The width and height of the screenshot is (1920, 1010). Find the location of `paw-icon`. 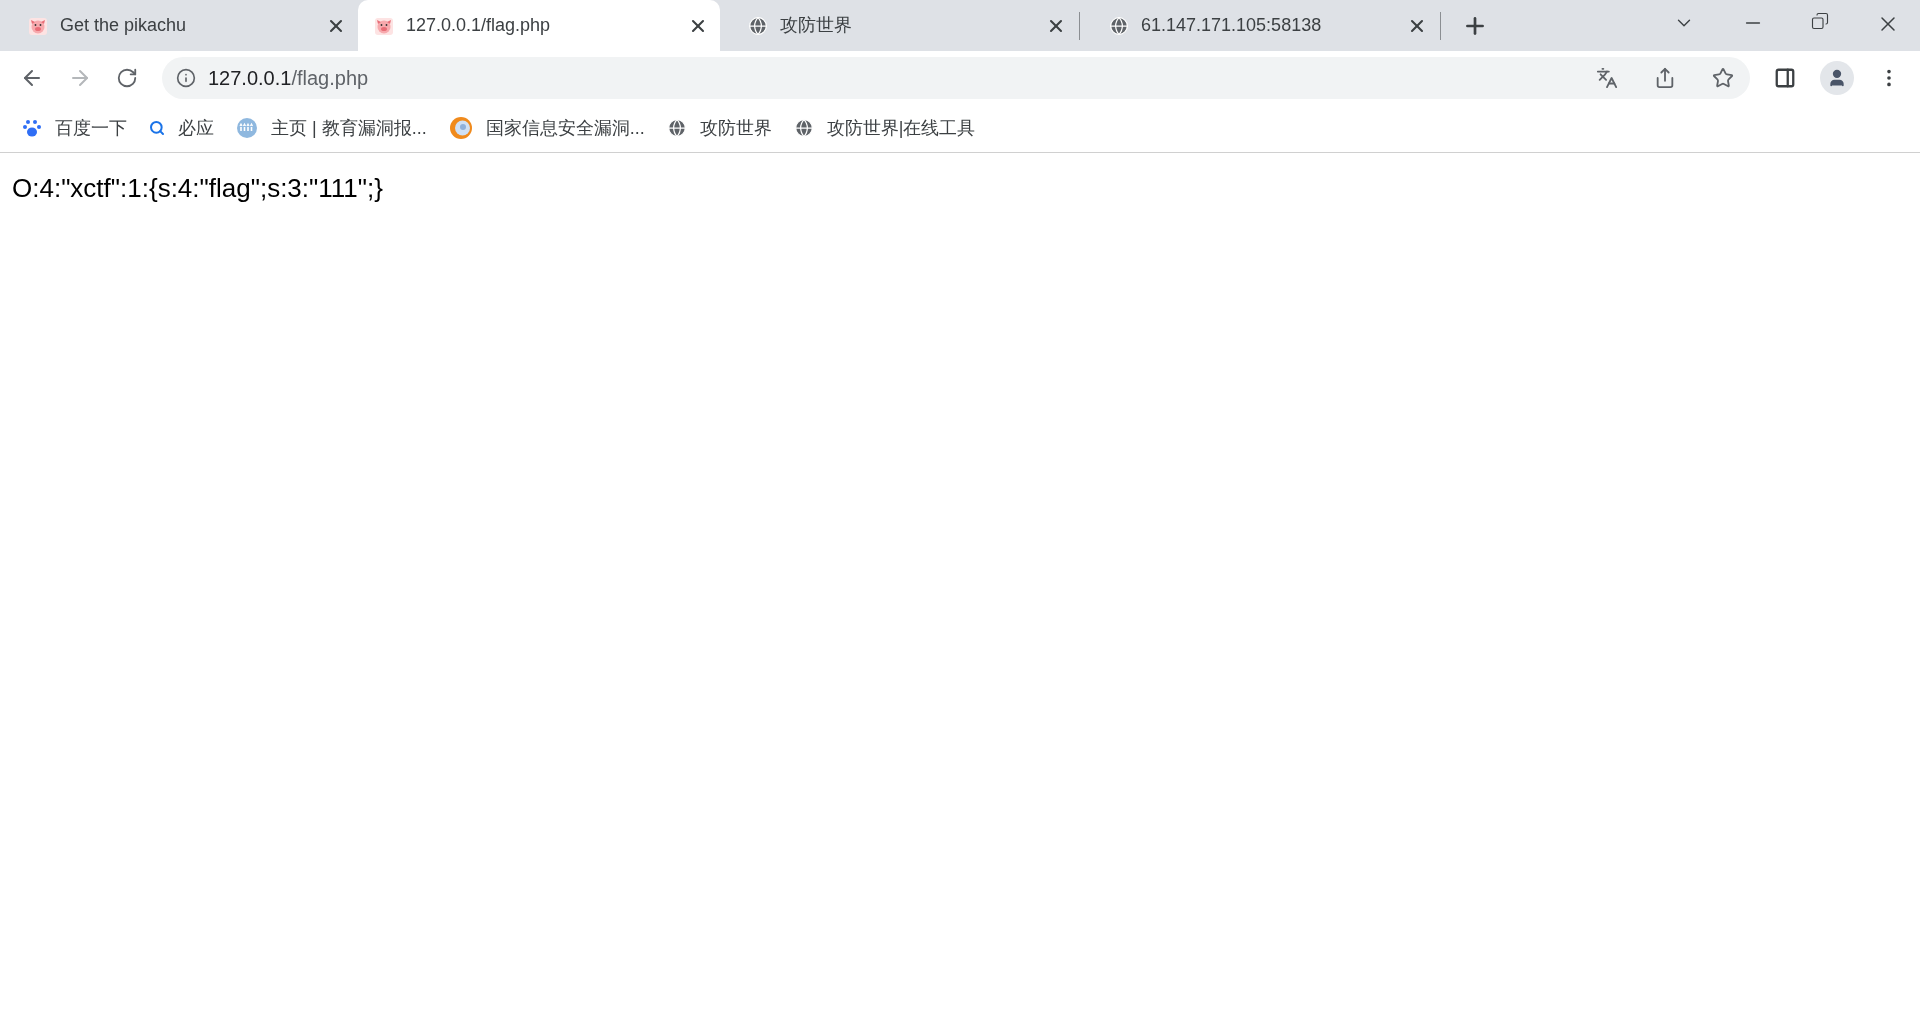

paw-icon is located at coordinates (32, 128).